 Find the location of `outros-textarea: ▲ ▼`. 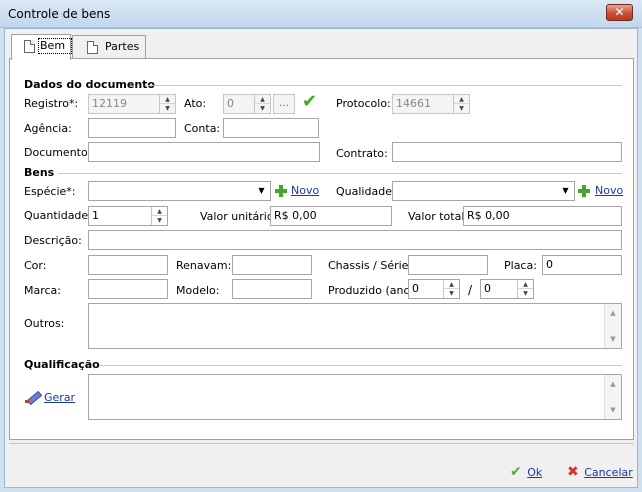

outros-textarea: ▲ ▼ is located at coordinates (355, 326).